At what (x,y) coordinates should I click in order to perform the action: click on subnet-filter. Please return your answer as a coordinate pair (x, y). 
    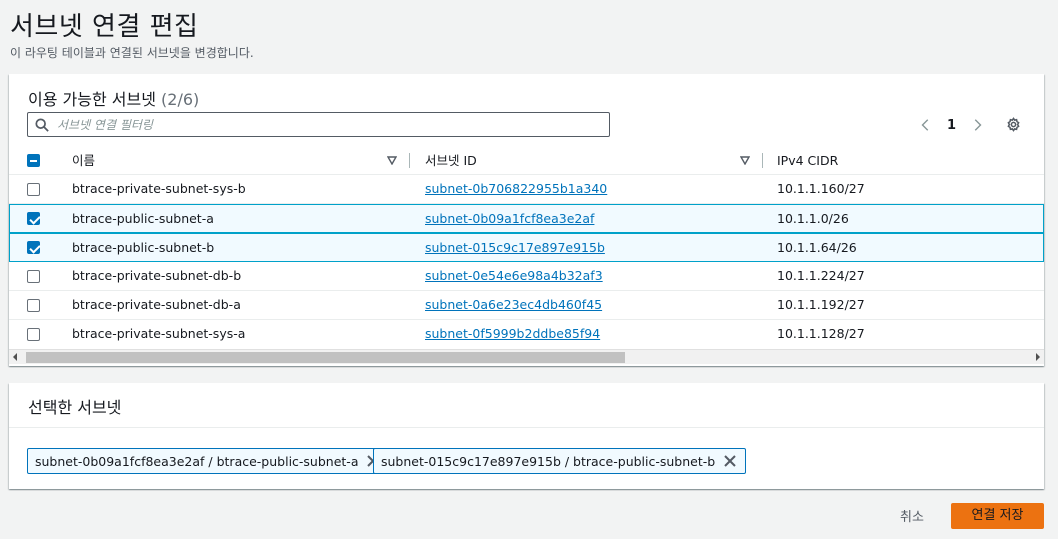
    Looking at the image, I should click on (318, 124).